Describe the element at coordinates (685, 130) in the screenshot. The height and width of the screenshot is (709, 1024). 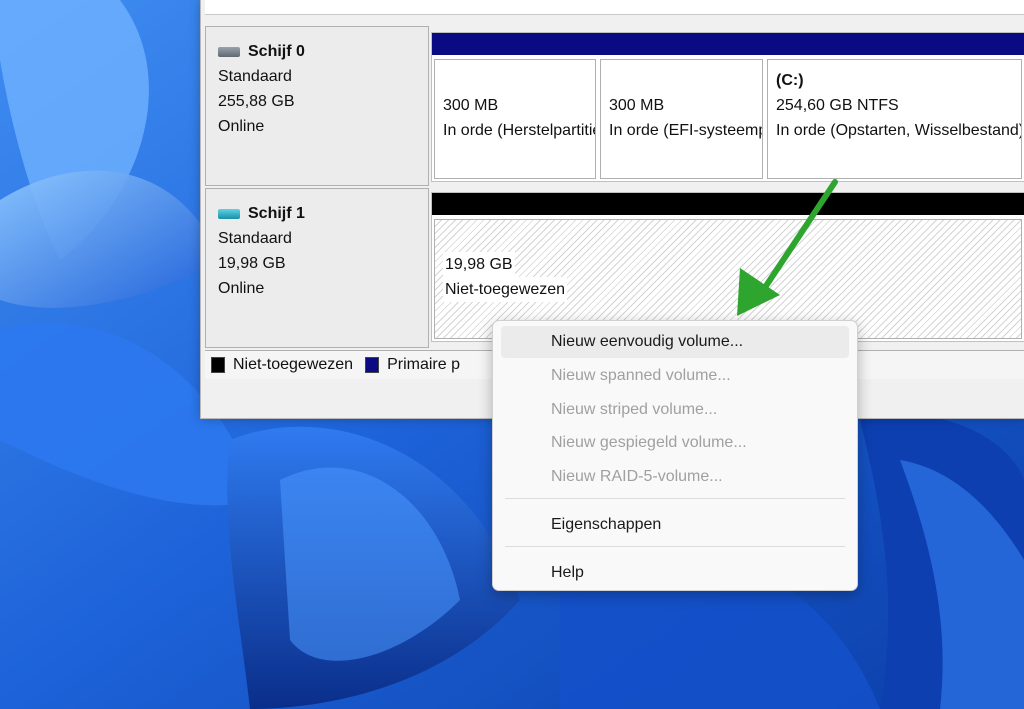
I see `partition-status: In orde (EFI-systeempartitie)` at that location.